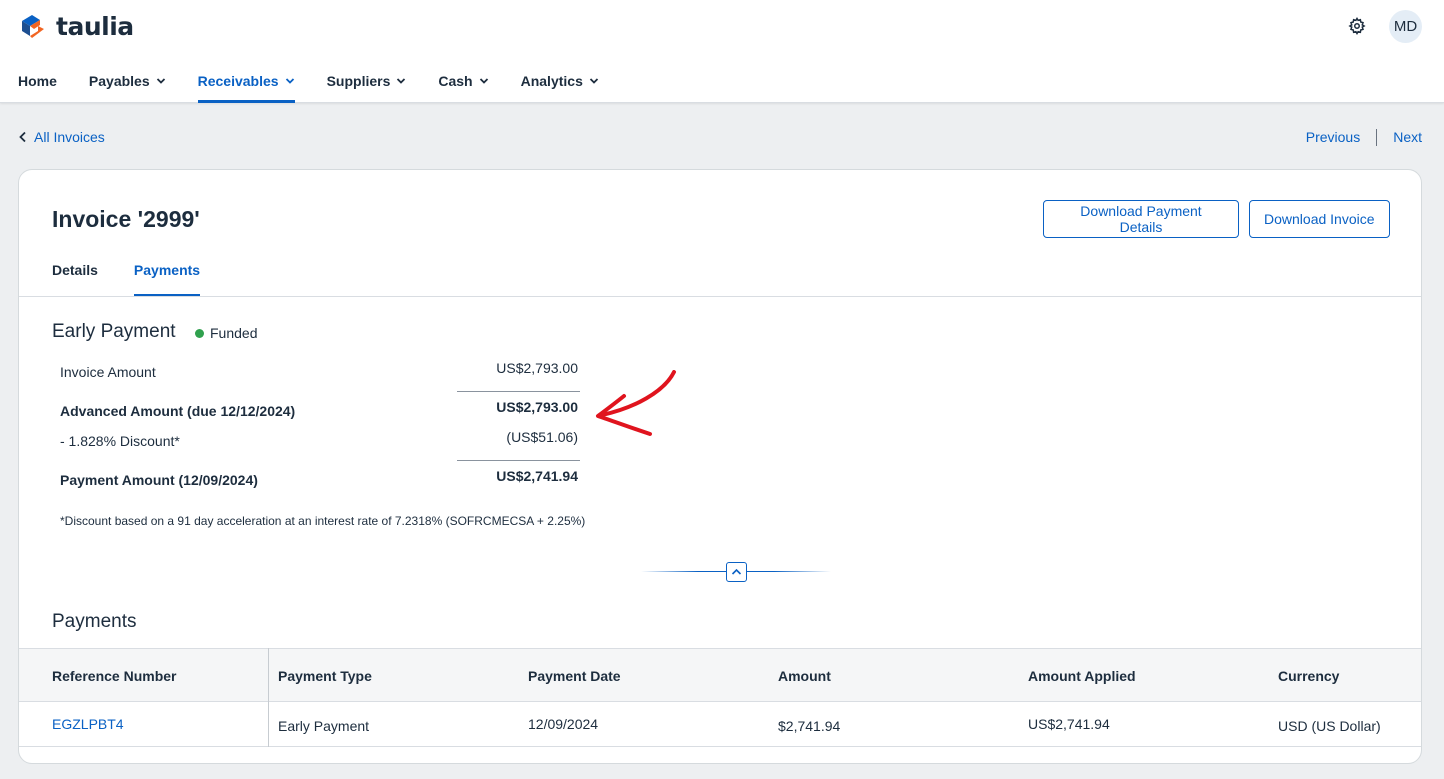 The image size is (1444, 779). What do you see at coordinates (69, 137) in the screenshot?
I see `back-link-label: All Invoices` at bounding box center [69, 137].